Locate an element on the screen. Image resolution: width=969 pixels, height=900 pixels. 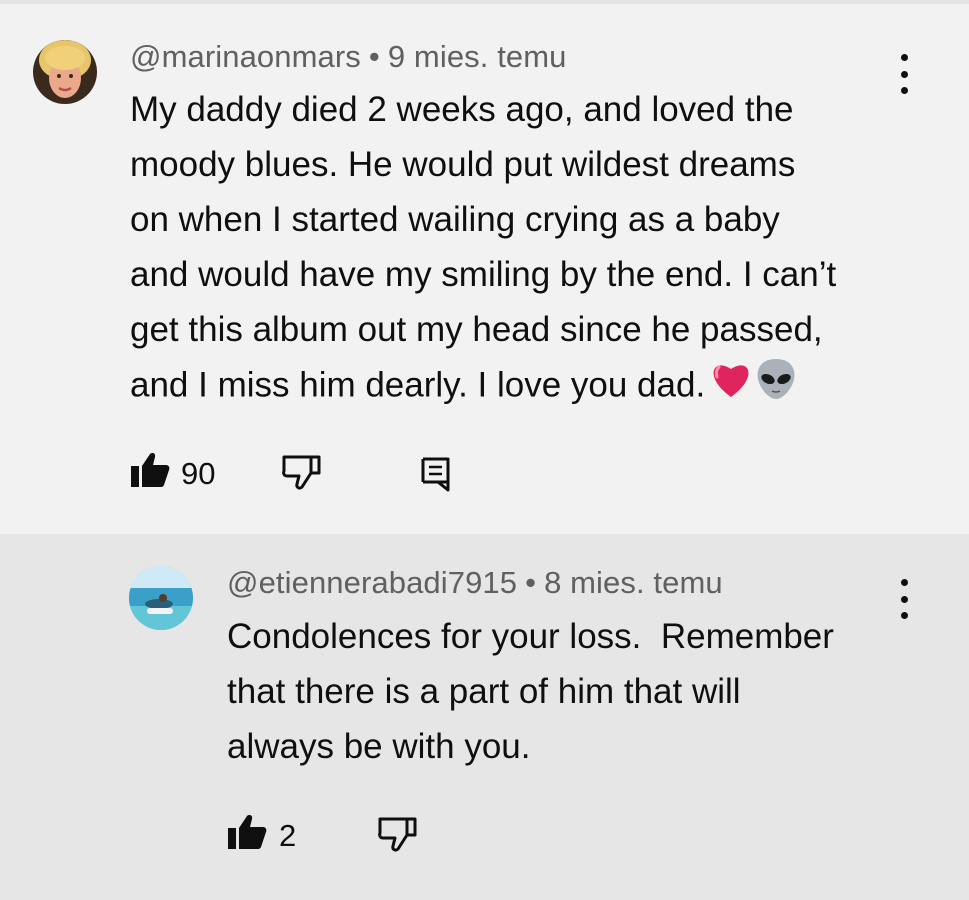
comment-timestamp: 9 mies. temu is located at coordinates (477, 56).